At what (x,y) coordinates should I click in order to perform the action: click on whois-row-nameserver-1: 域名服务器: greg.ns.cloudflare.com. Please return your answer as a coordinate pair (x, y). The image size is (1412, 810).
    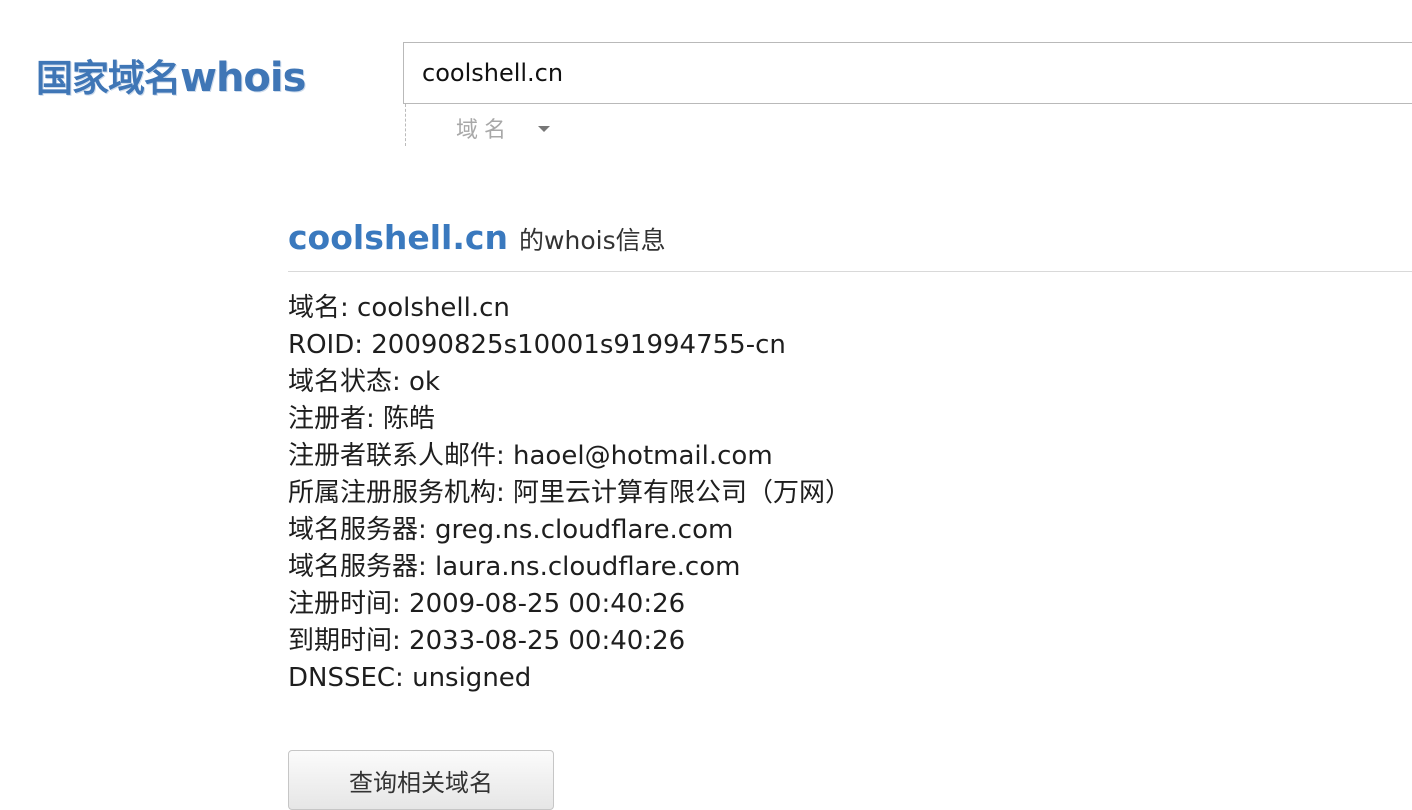
    Looking at the image, I should click on (511, 530).